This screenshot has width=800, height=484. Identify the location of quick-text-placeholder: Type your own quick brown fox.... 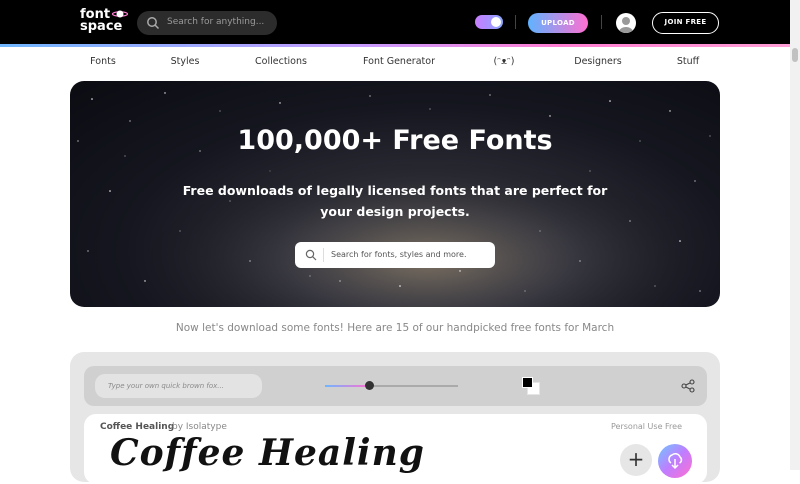
(166, 386).